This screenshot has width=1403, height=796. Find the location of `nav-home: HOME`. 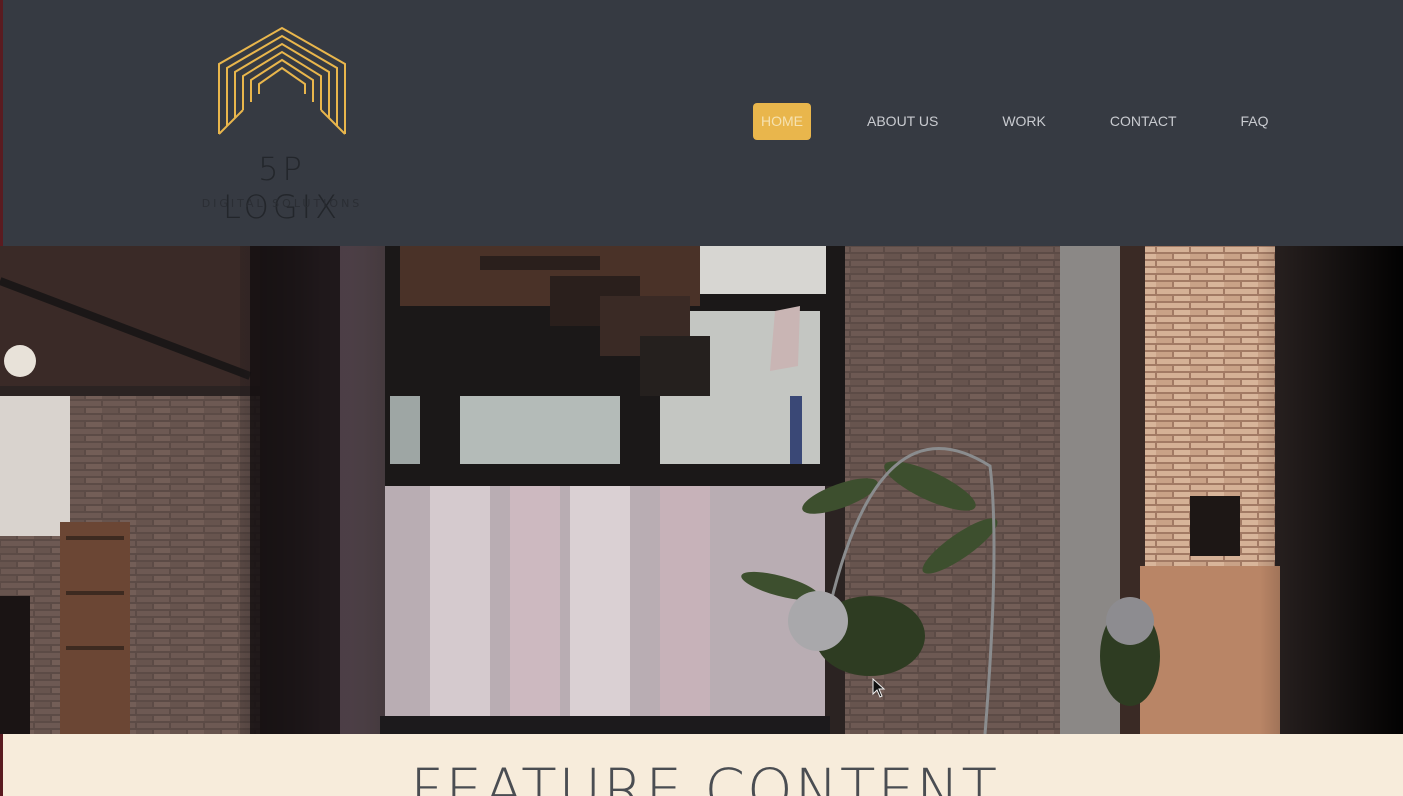

nav-home: HOME is located at coordinates (782, 121).